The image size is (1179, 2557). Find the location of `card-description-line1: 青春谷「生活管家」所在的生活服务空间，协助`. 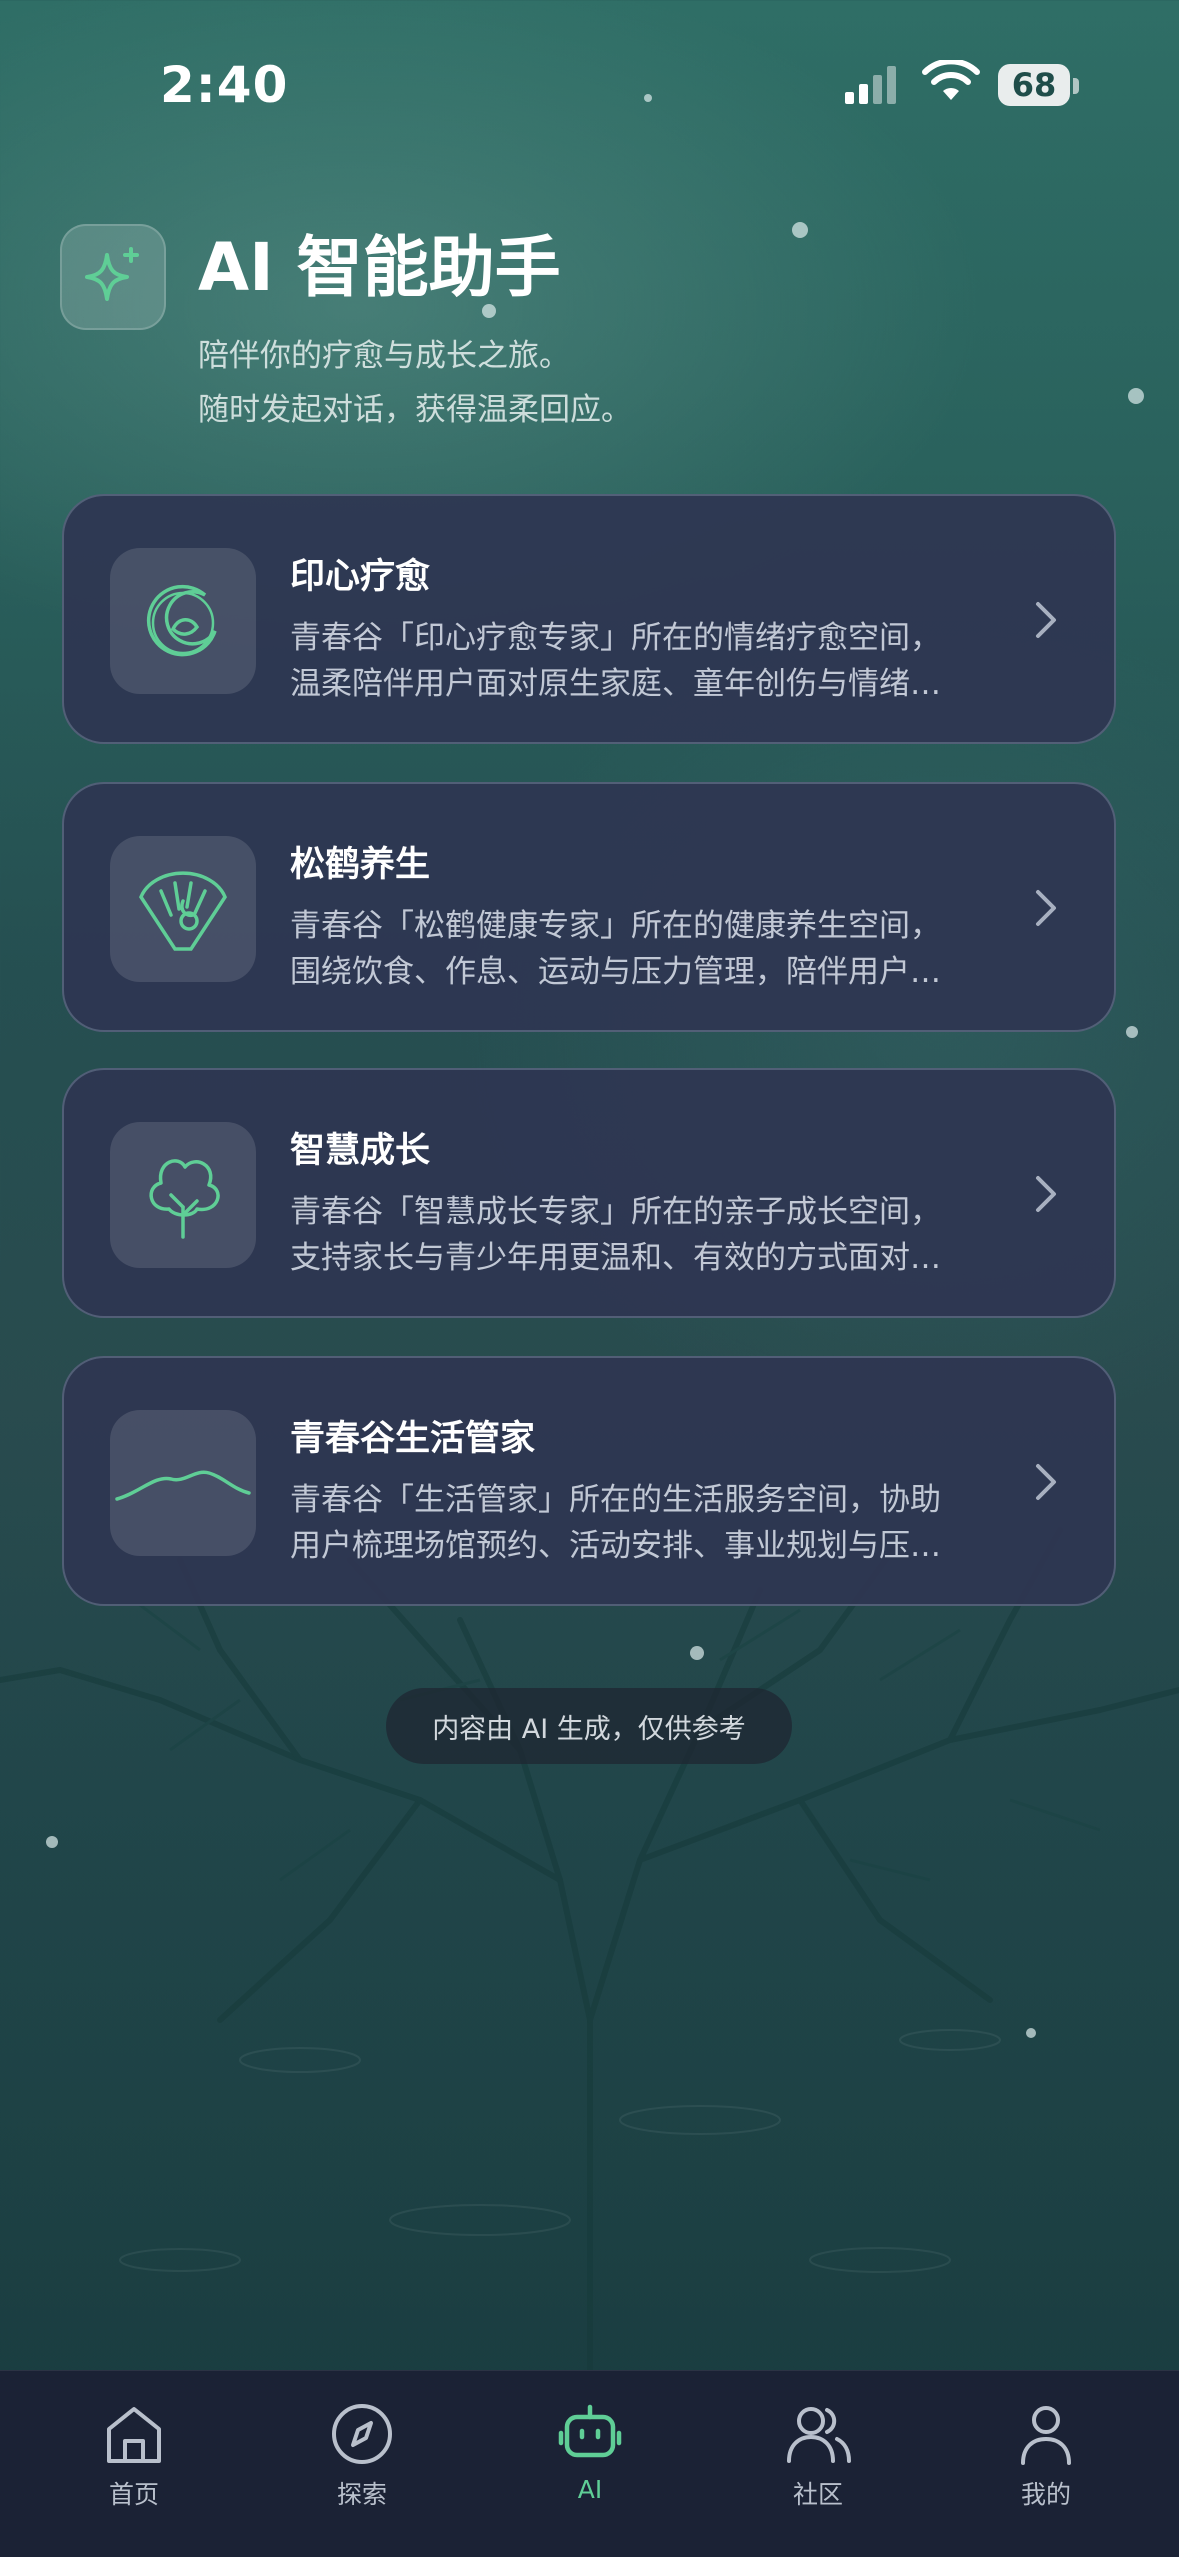

card-description-line1: 青春谷「生活管家」所在的生活服务空间，协助 is located at coordinates (615, 1500).